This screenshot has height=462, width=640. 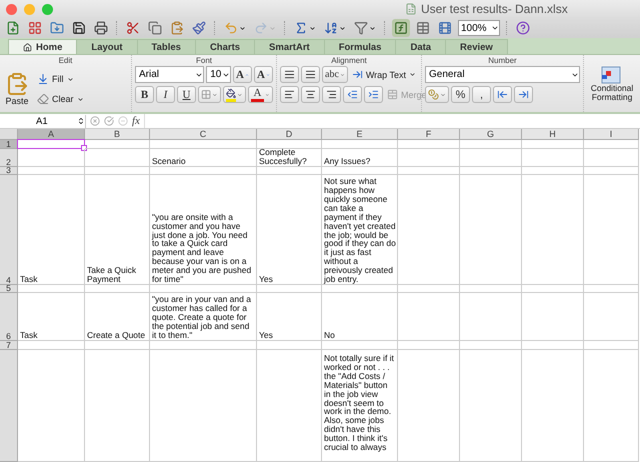 What do you see at coordinates (9, 171) in the screenshot?
I see `row-header: 3` at bounding box center [9, 171].